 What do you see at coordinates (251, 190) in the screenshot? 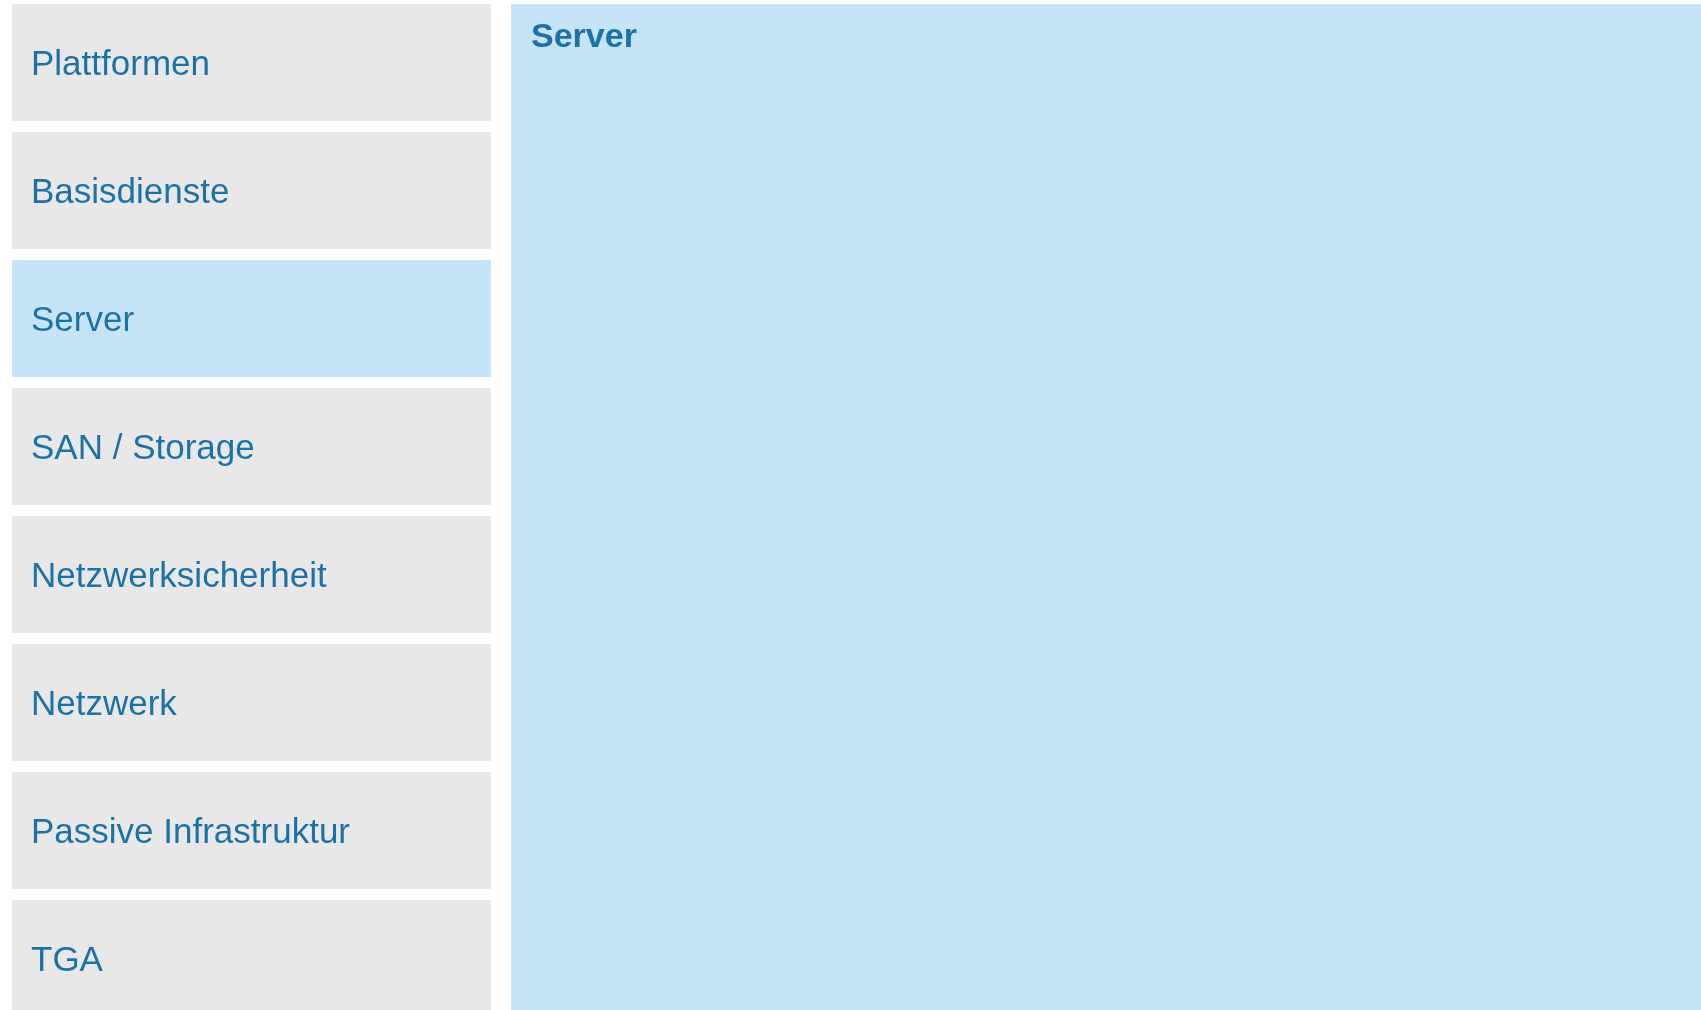
I see `sidebar-item: Basisdienste` at bounding box center [251, 190].